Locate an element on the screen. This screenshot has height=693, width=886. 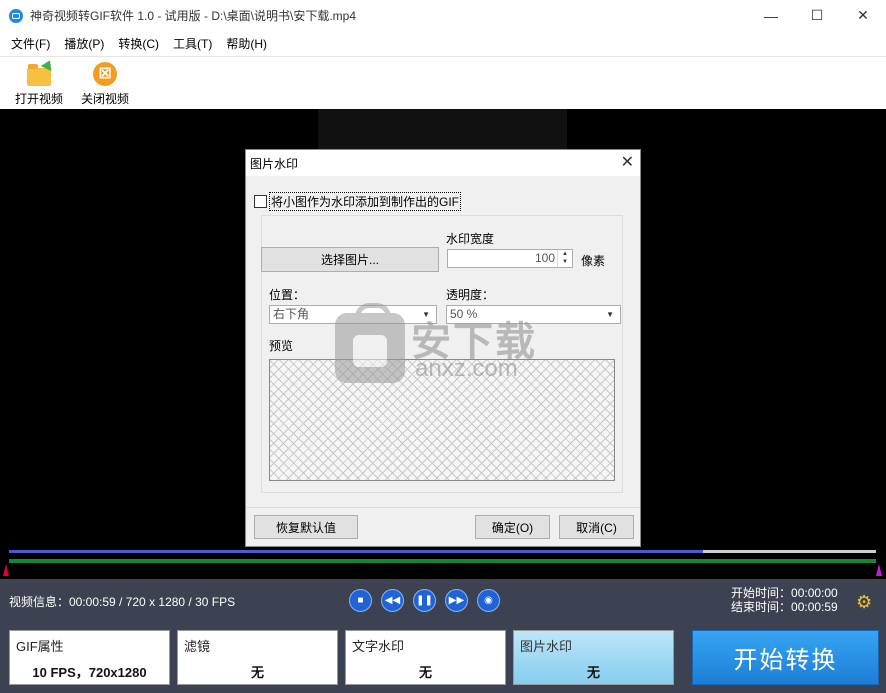
end-time-label: 结束时间： is located at coordinates (761, 607).